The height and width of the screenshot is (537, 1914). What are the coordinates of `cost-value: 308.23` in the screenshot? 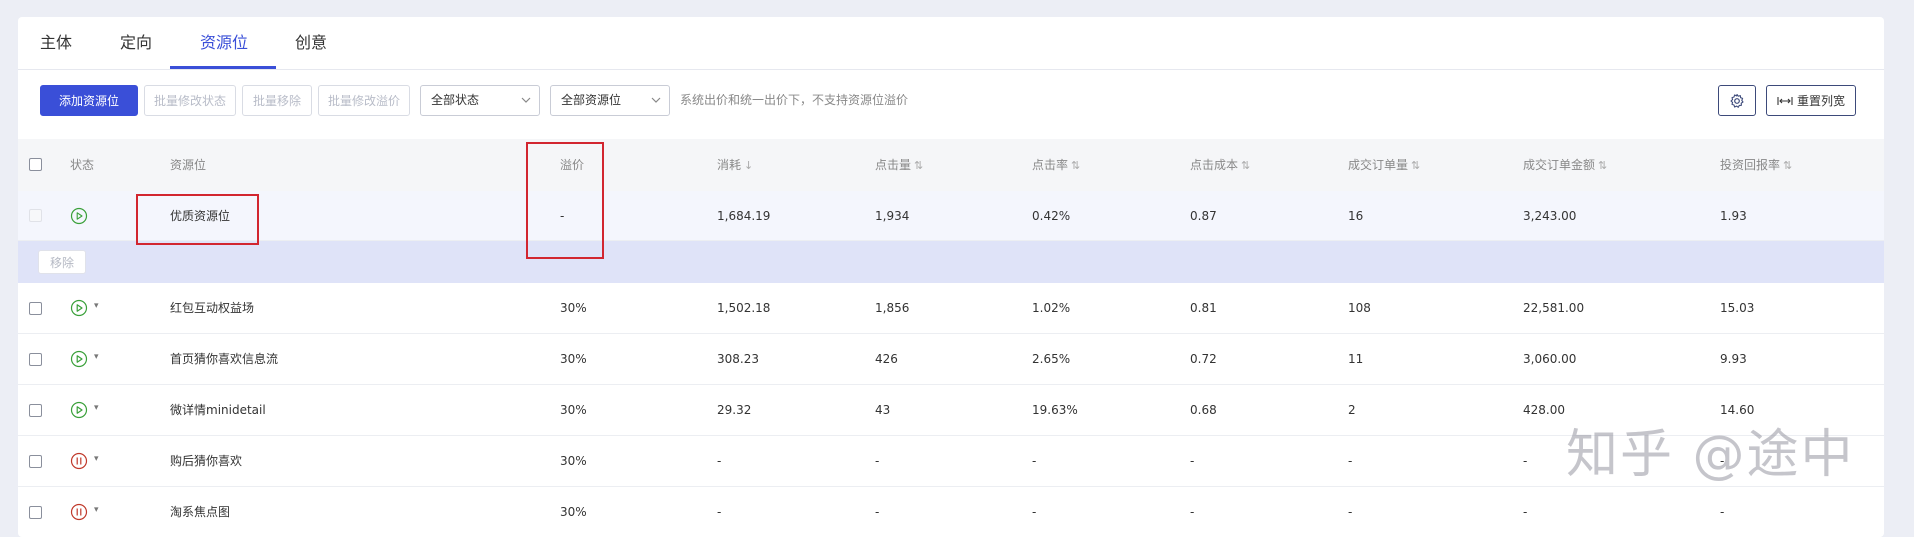 It's located at (738, 359).